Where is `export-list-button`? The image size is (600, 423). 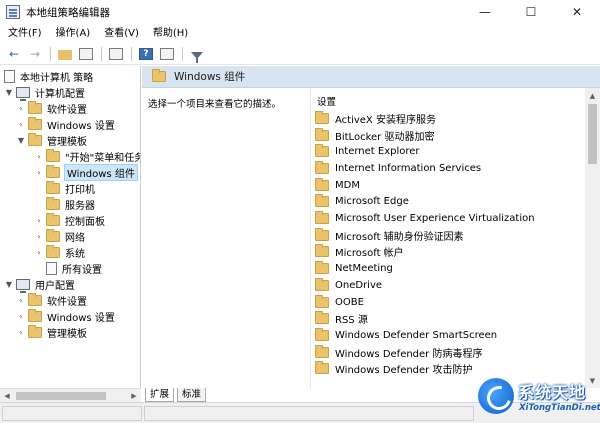
export-list-button is located at coordinates (116, 54).